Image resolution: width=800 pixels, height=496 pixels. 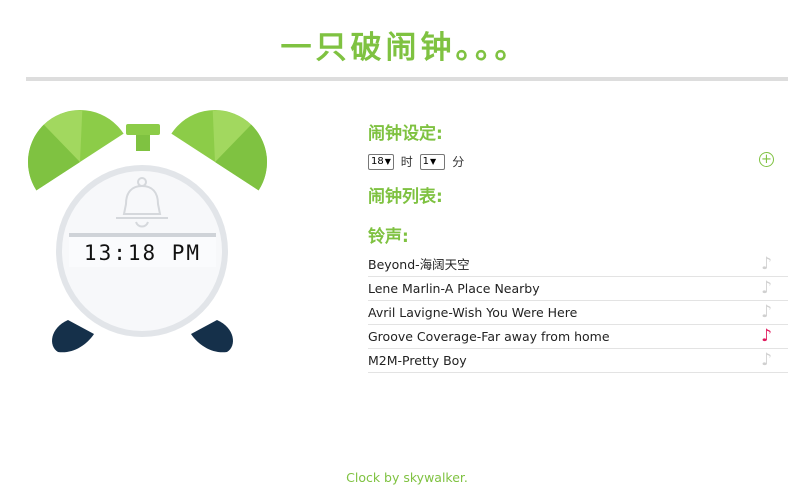 I want to click on minute-value: 1, so click(x=425, y=161).